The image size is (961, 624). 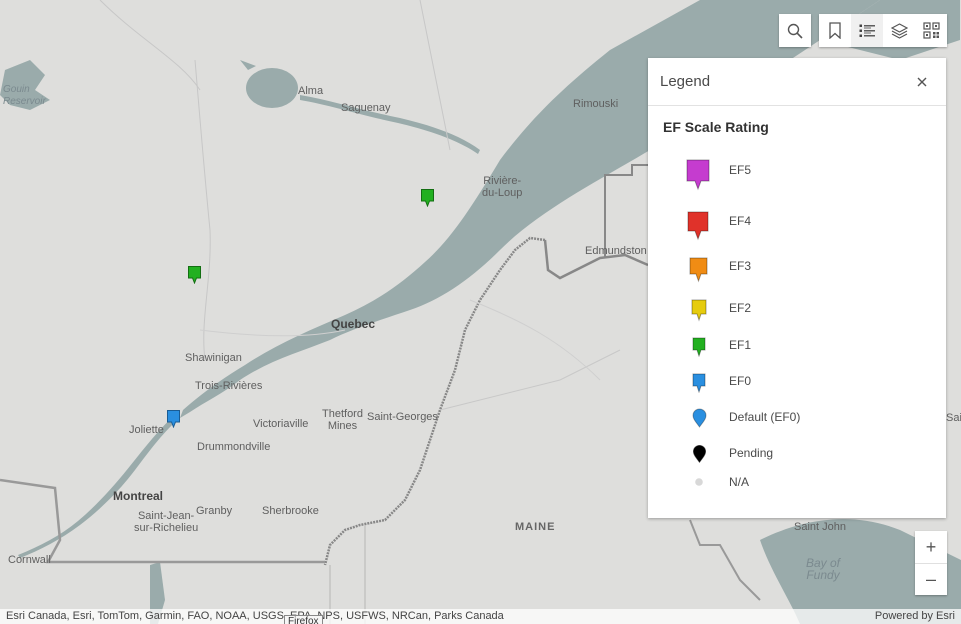 What do you see at coordinates (166, 522) in the screenshot?
I see `label-saint-jean-sur-richelieu: Saint-Jean- sur-Richelieu` at bounding box center [166, 522].